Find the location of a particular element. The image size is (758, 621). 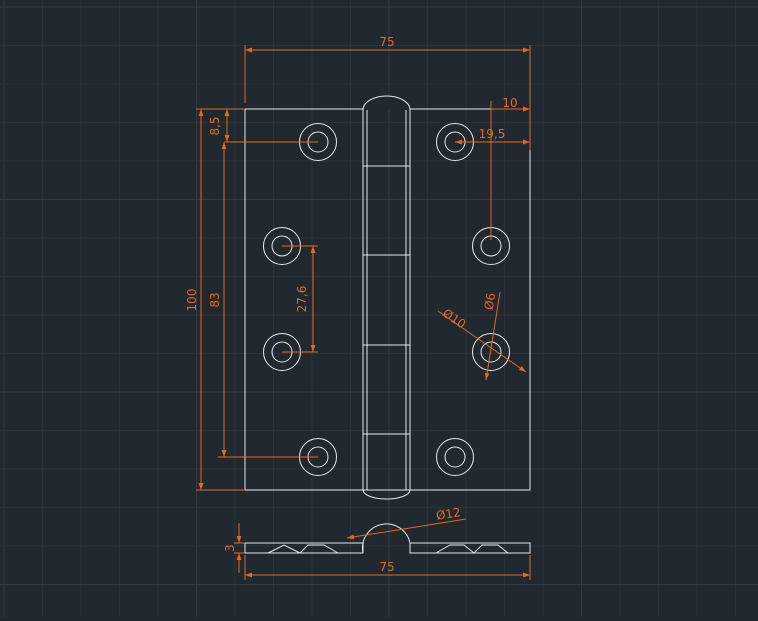

dim-label-top-margin: 8,5 is located at coordinates (215, 125).